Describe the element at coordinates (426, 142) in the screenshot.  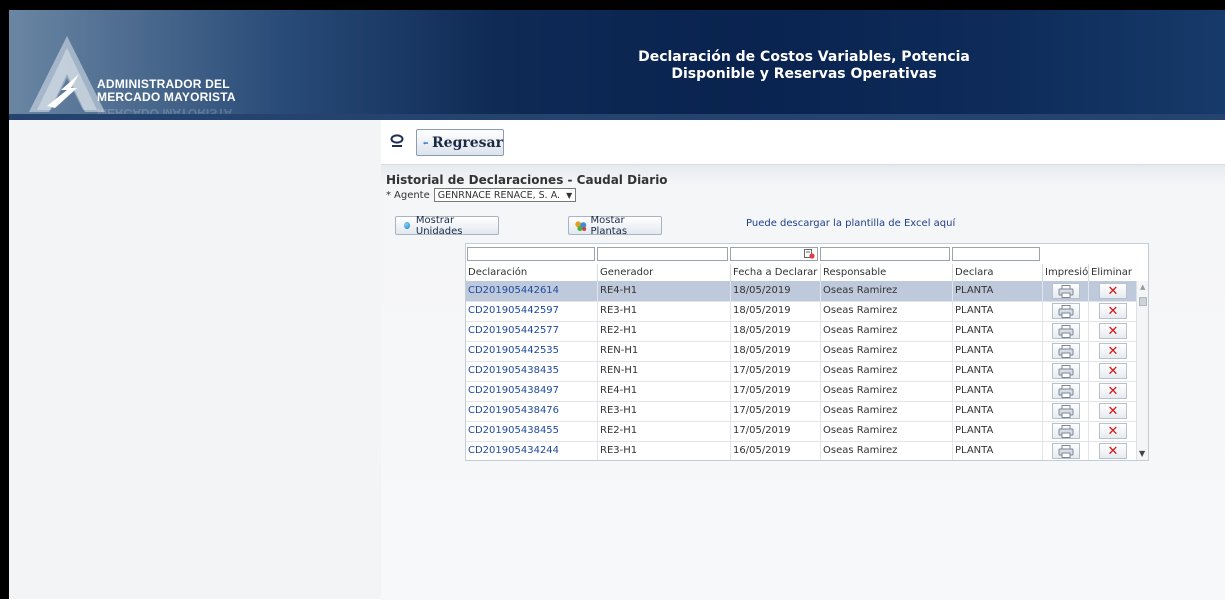
I see `left-arrow-icon` at that location.